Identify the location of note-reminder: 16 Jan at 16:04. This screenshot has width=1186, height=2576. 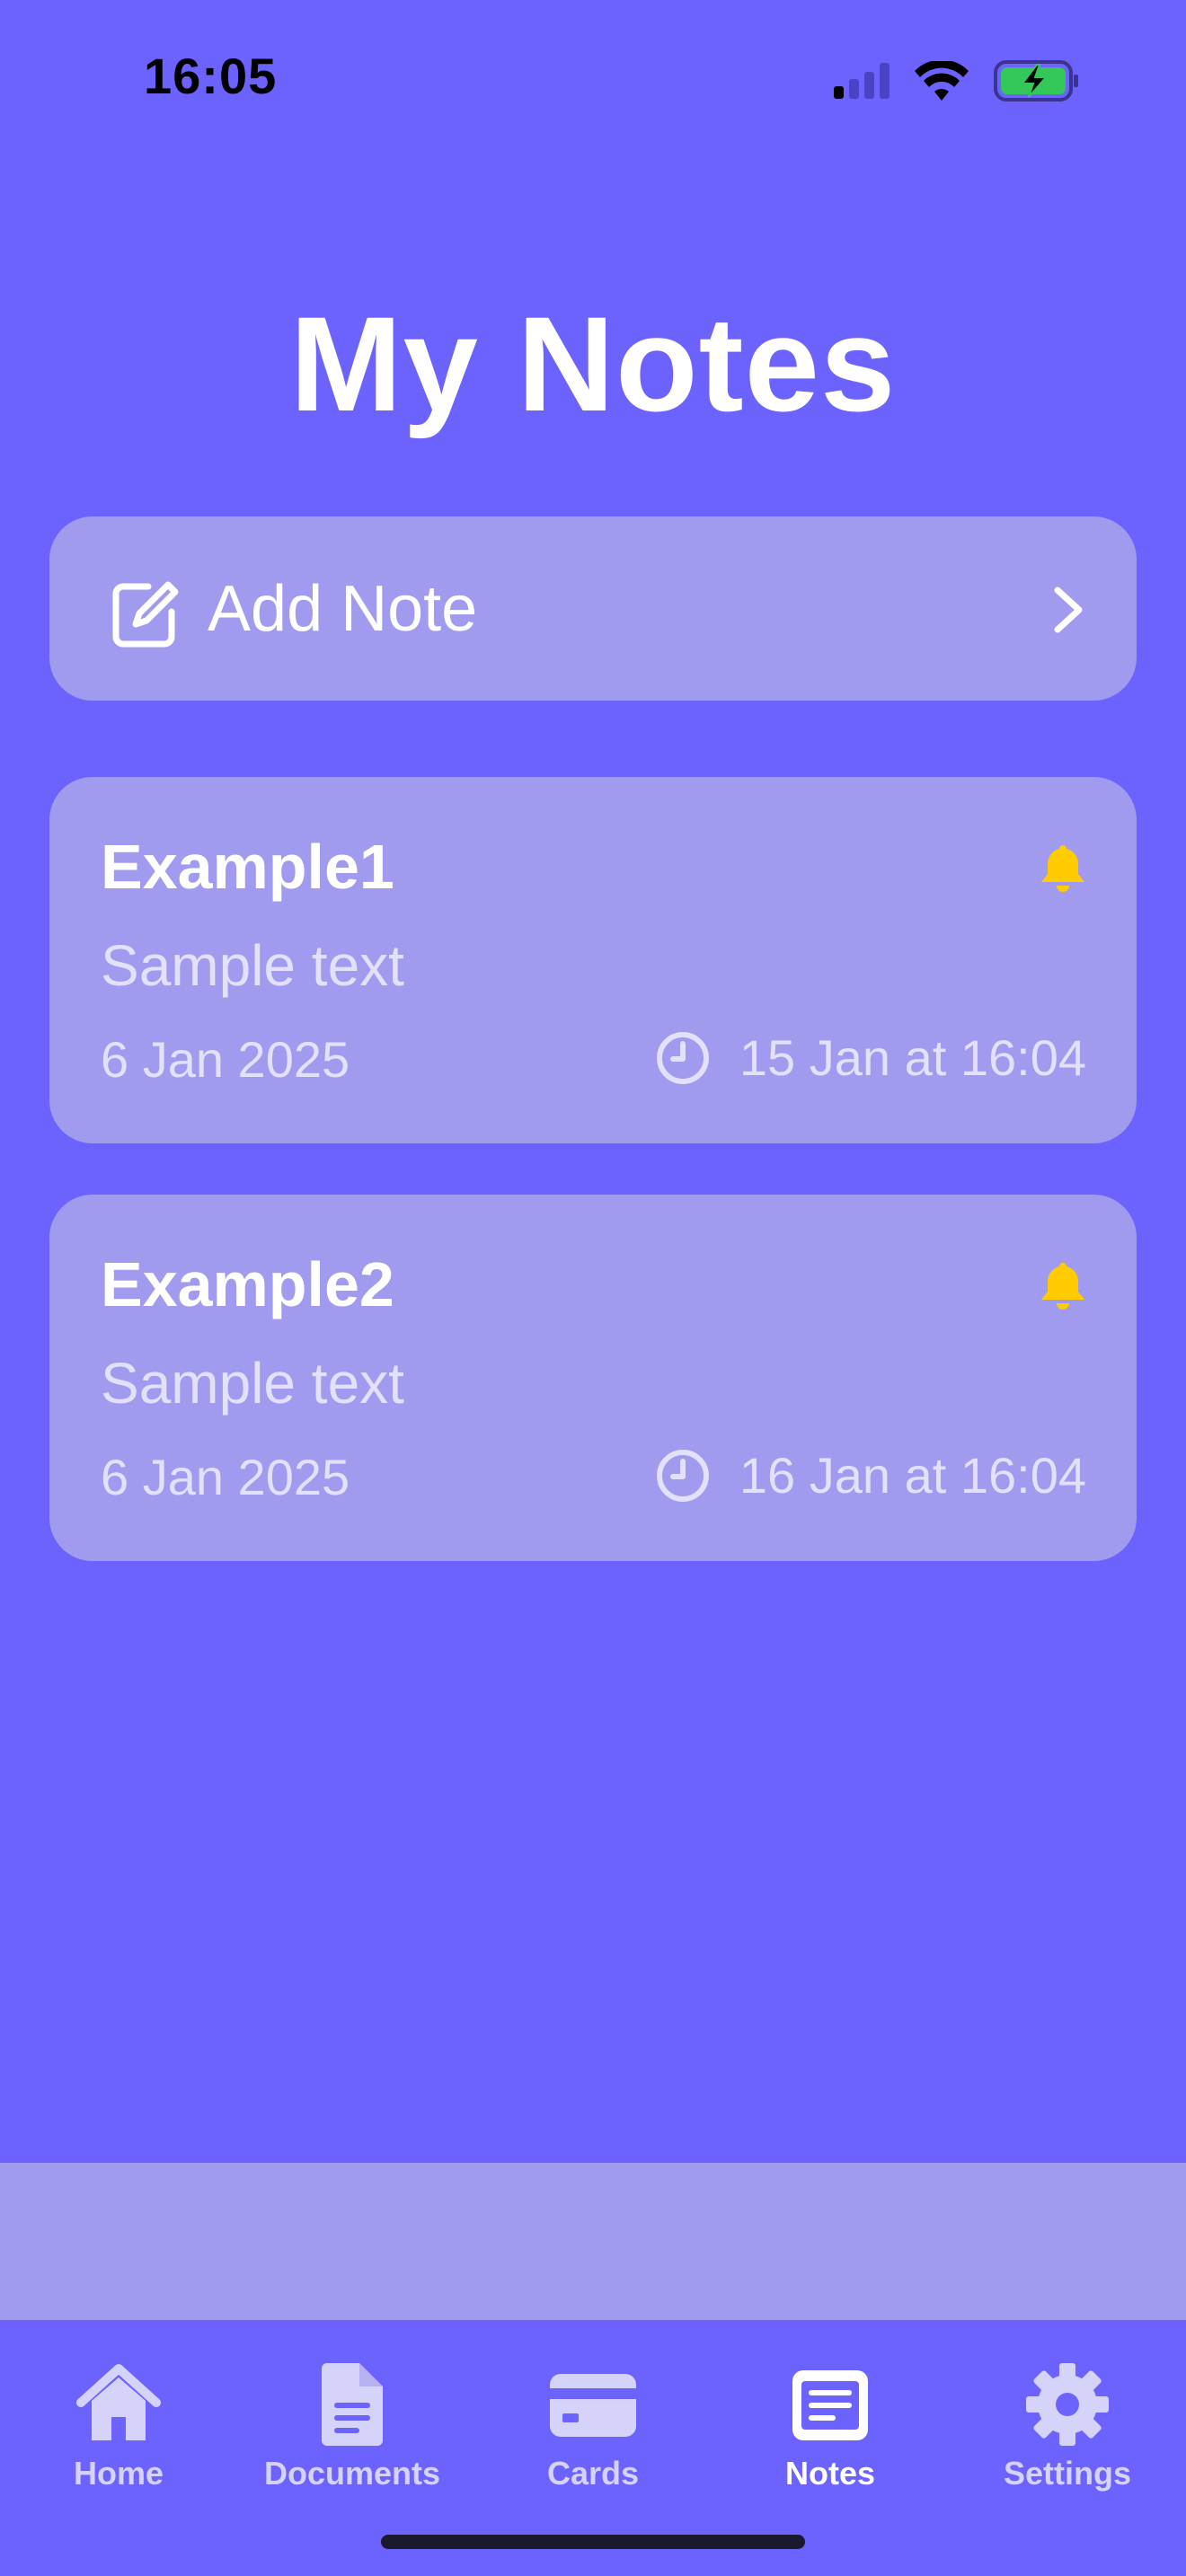
(870, 1475).